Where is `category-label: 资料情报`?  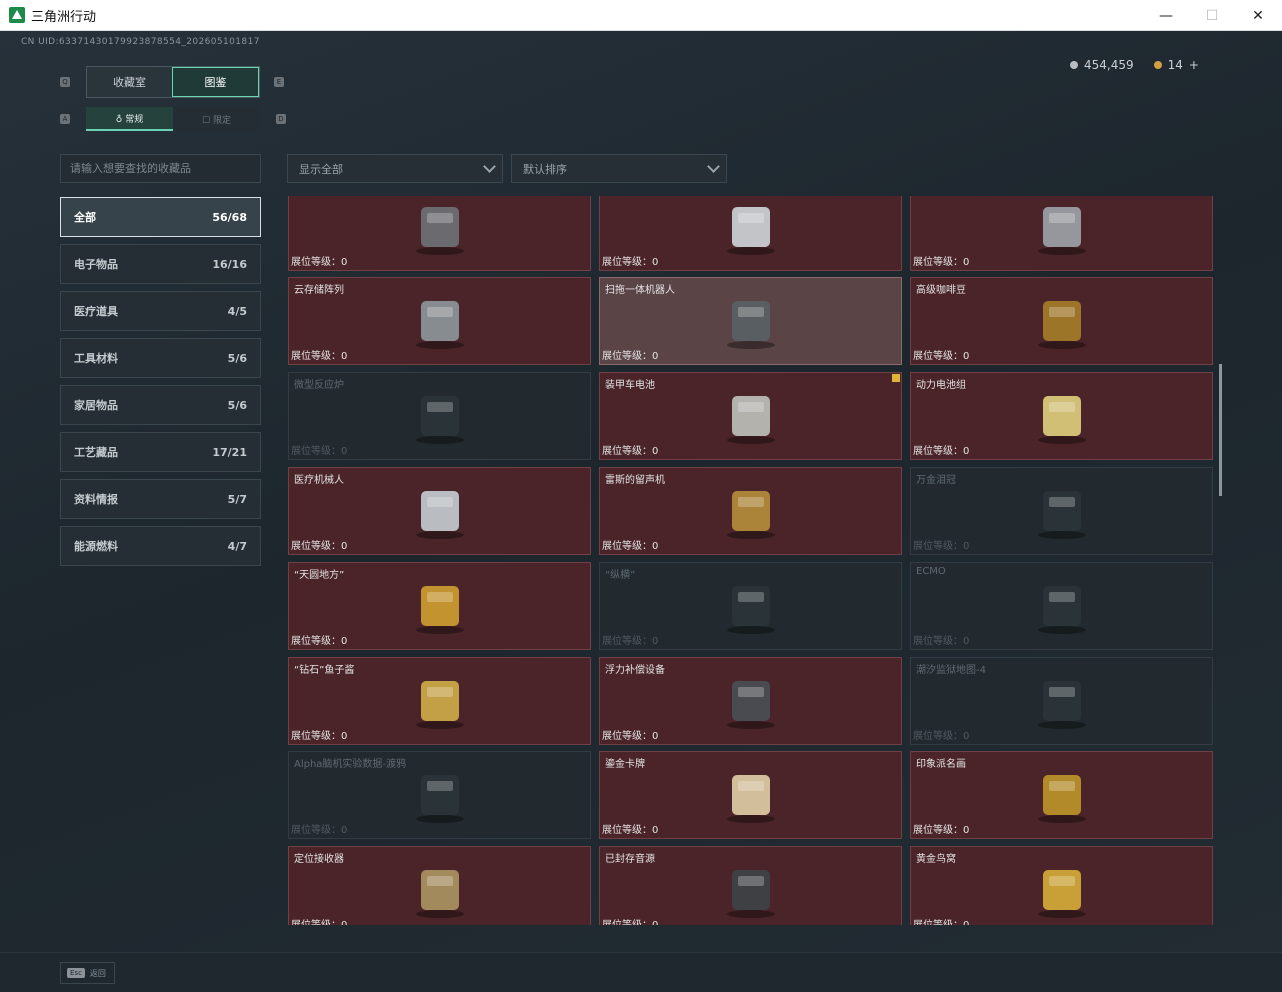
category-label: 资料情报 is located at coordinates (96, 499).